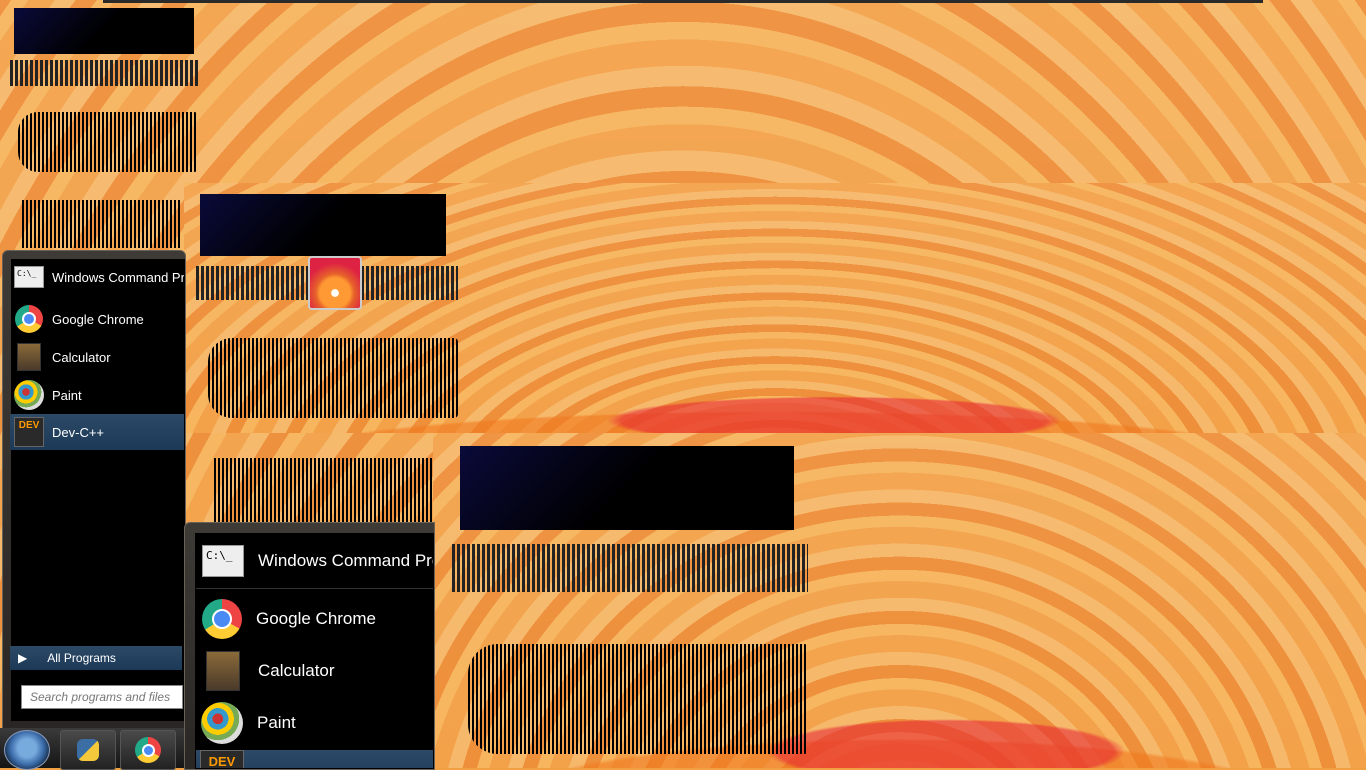 The height and width of the screenshot is (770, 1366). I want to click on taskbar-chrome-button, so click(148, 750).